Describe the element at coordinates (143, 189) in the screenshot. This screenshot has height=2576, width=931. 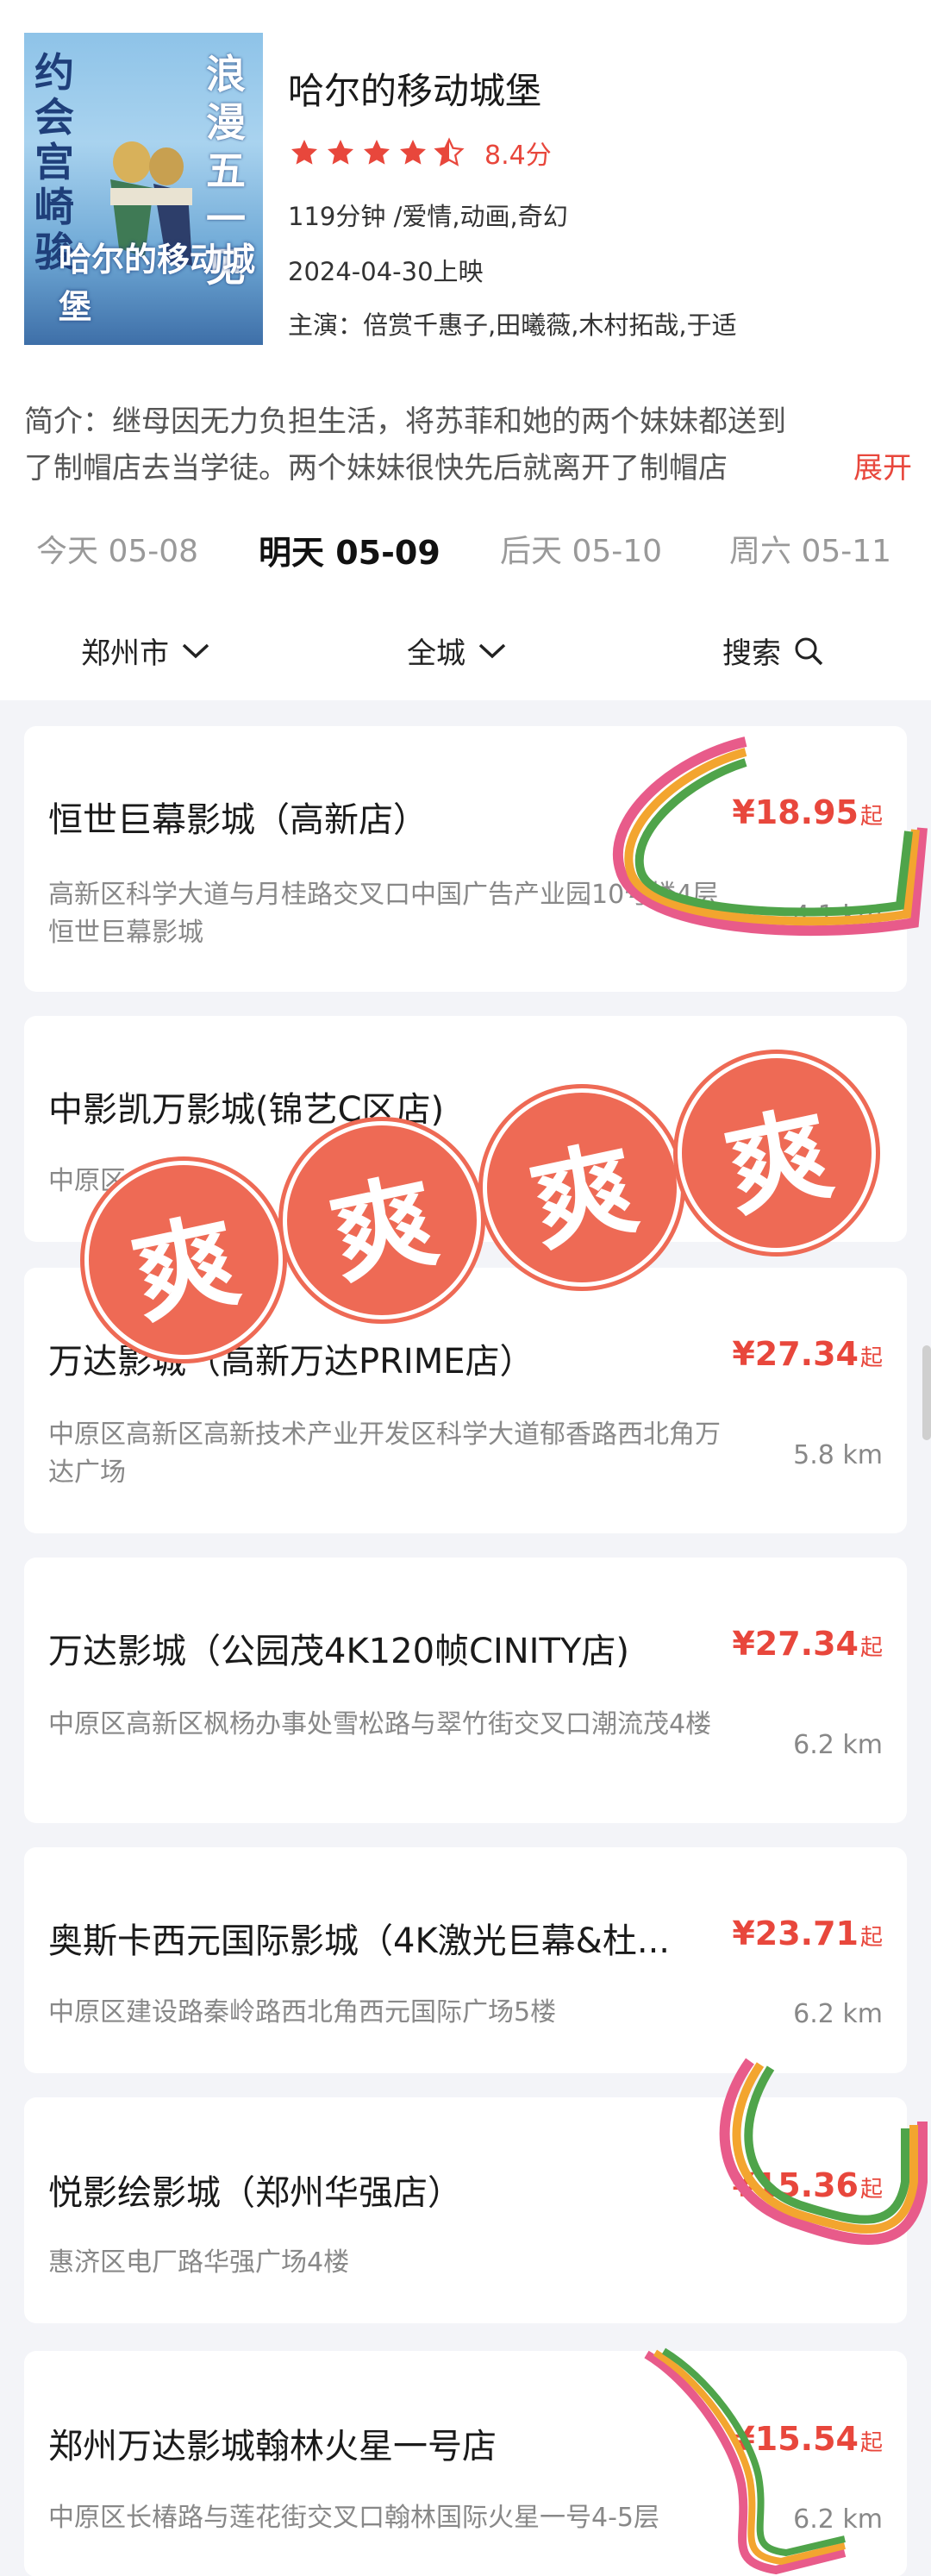
I see `movie-poster: 约会宫崎骏 浪漫五一见 哈尔的移动城堡` at that location.